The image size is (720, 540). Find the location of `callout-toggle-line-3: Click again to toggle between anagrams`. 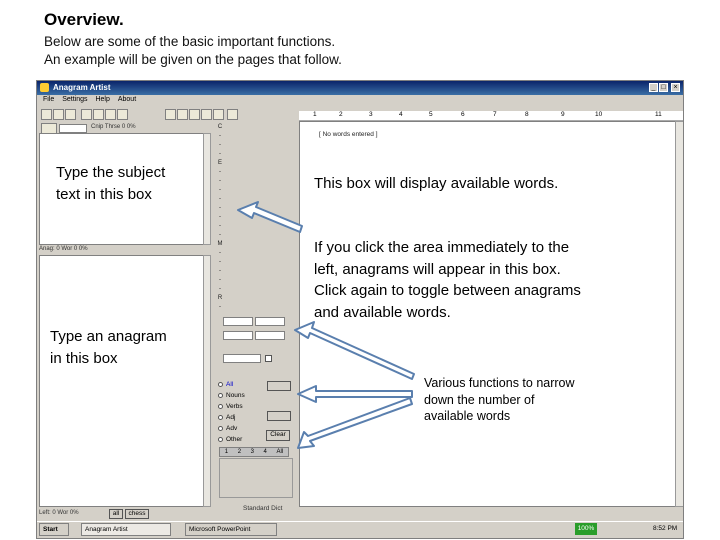

callout-toggle-line-3: Click again to toggle between anagrams is located at coordinates (447, 290).